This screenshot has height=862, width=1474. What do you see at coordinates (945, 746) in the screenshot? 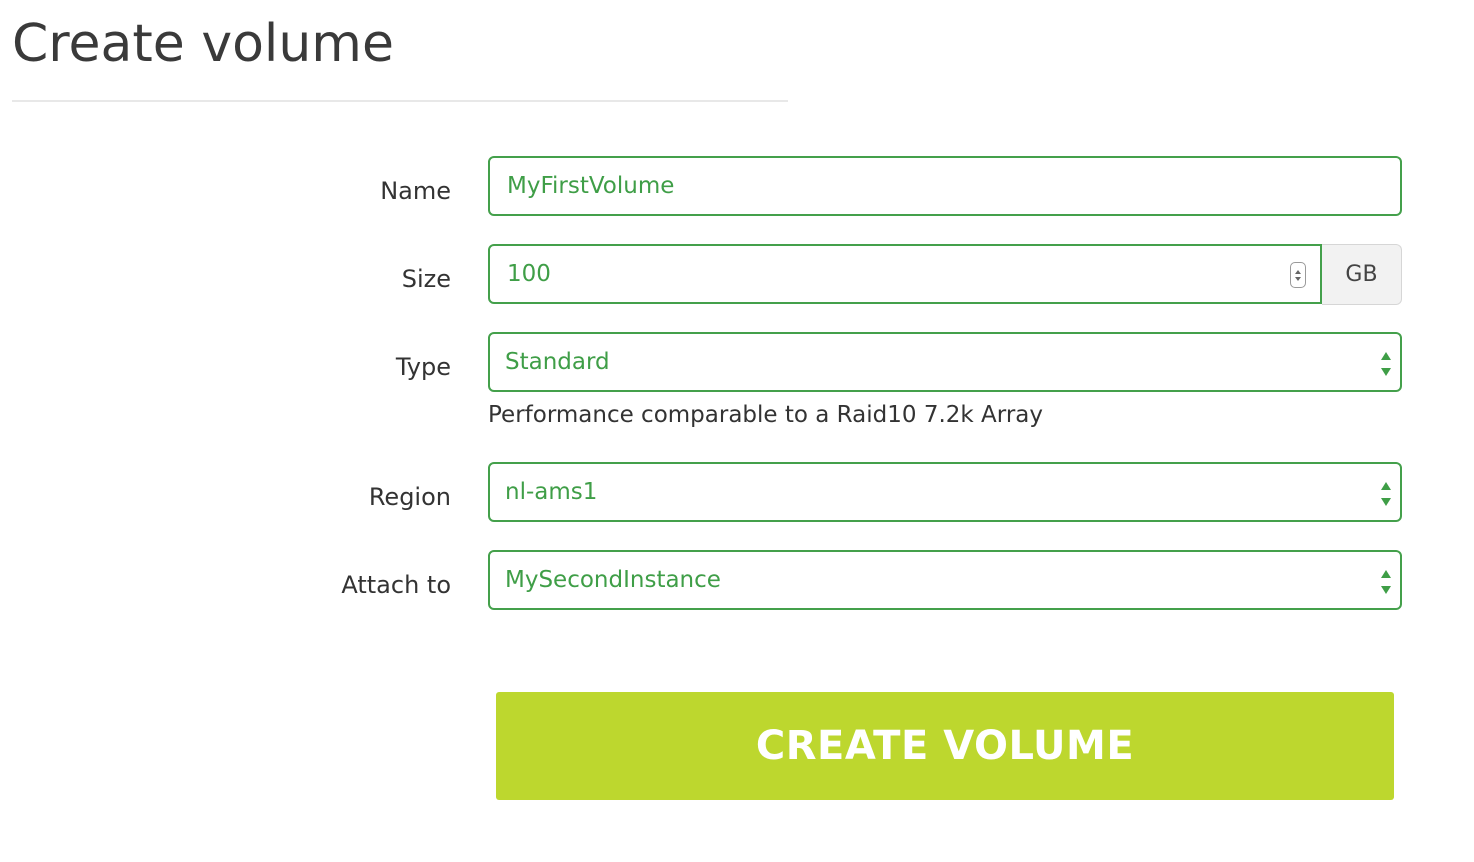
I see `create-volume-button: CREATE VOLUME` at bounding box center [945, 746].